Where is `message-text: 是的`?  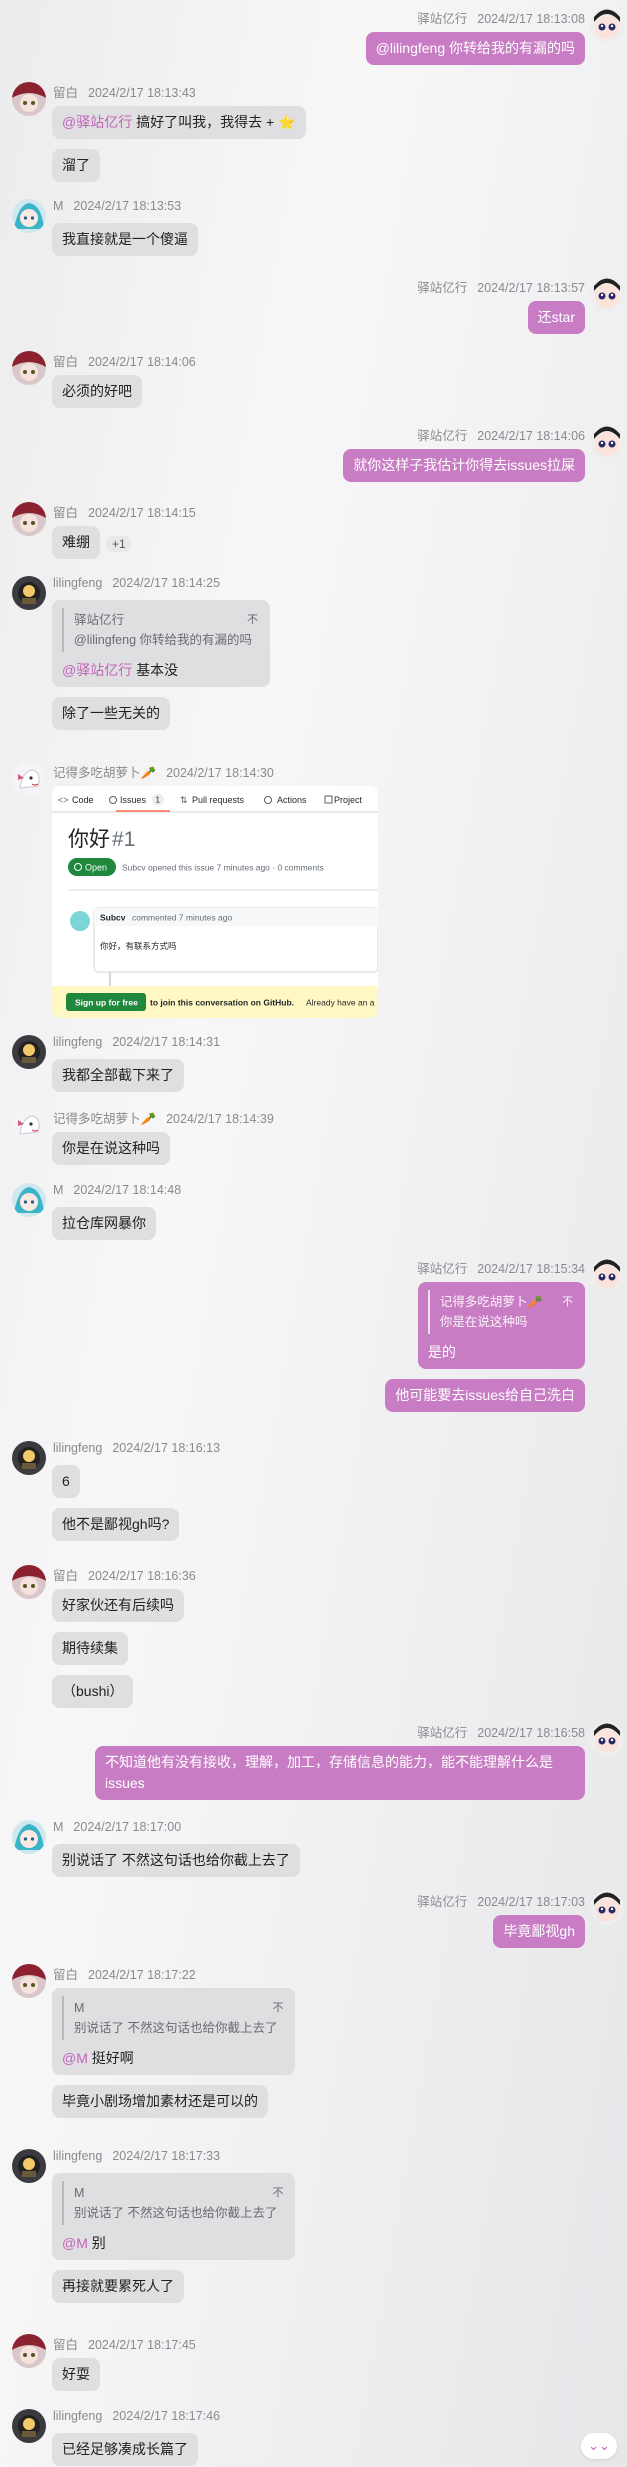
message-text: 是的 is located at coordinates (441, 1352).